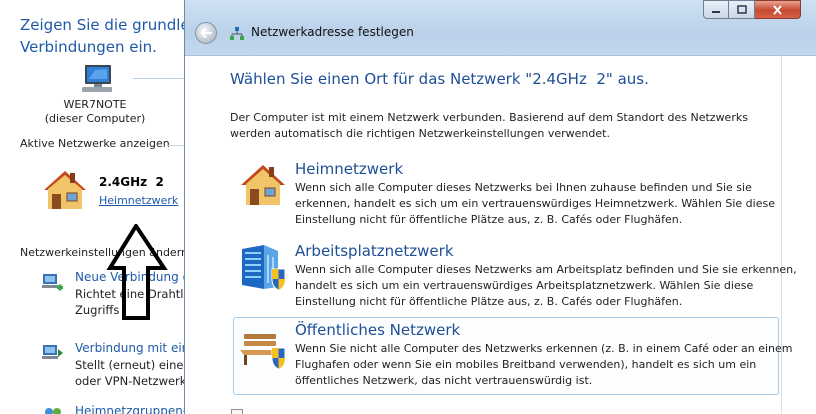 The image size is (816, 414). I want to click on computer-name-line: (dieser Computer), so click(95, 118).